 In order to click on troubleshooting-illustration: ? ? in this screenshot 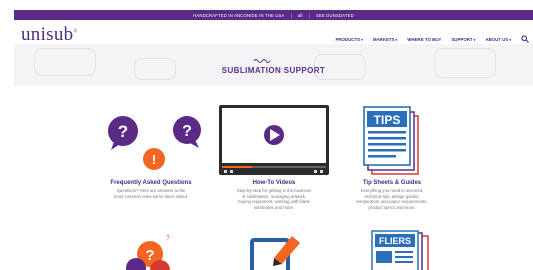, I will do `click(150, 249)`.